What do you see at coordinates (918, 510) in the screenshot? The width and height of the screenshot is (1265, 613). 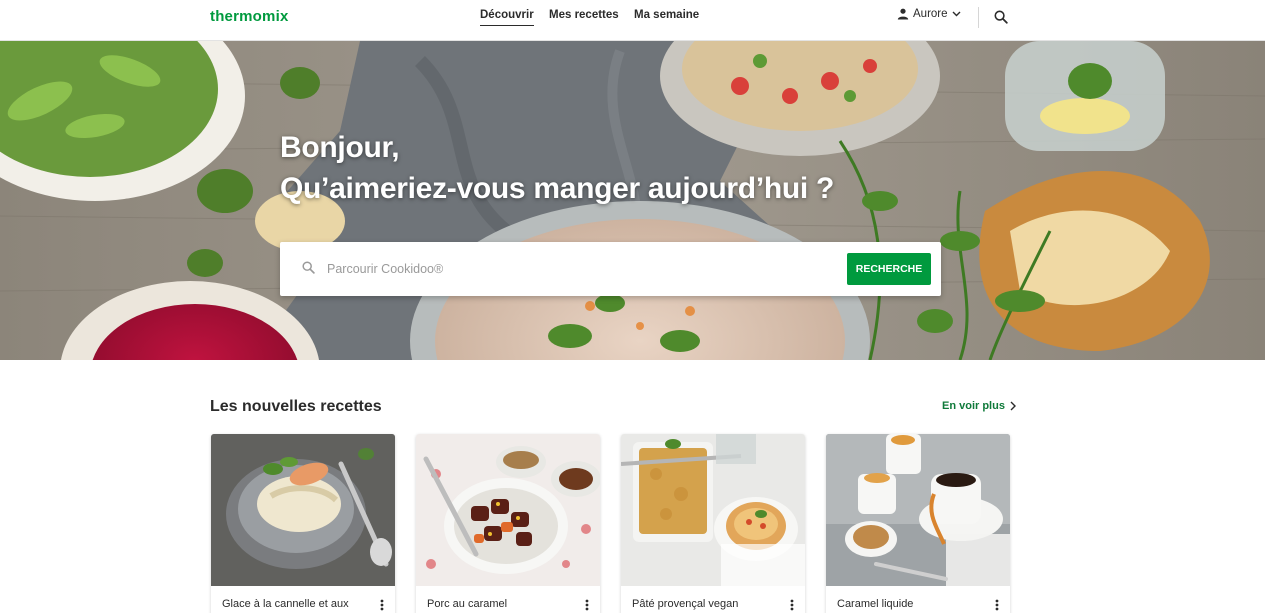 I see `recipe-image-caramel` at bounding box center [918, 510].